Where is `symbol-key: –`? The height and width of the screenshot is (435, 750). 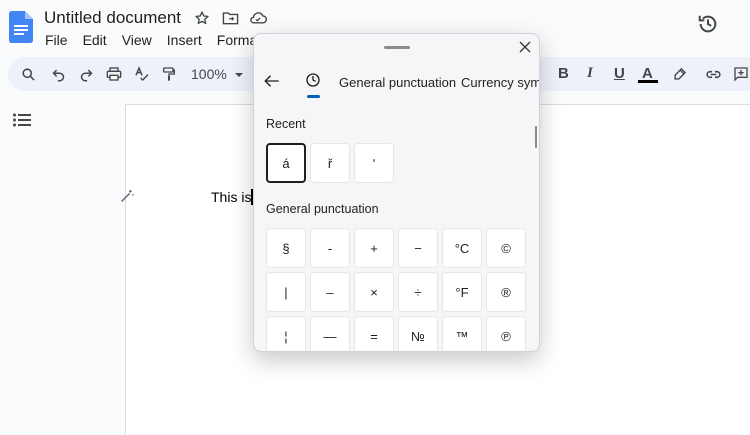
symbol-key: – is located at coordinates (330, 292).